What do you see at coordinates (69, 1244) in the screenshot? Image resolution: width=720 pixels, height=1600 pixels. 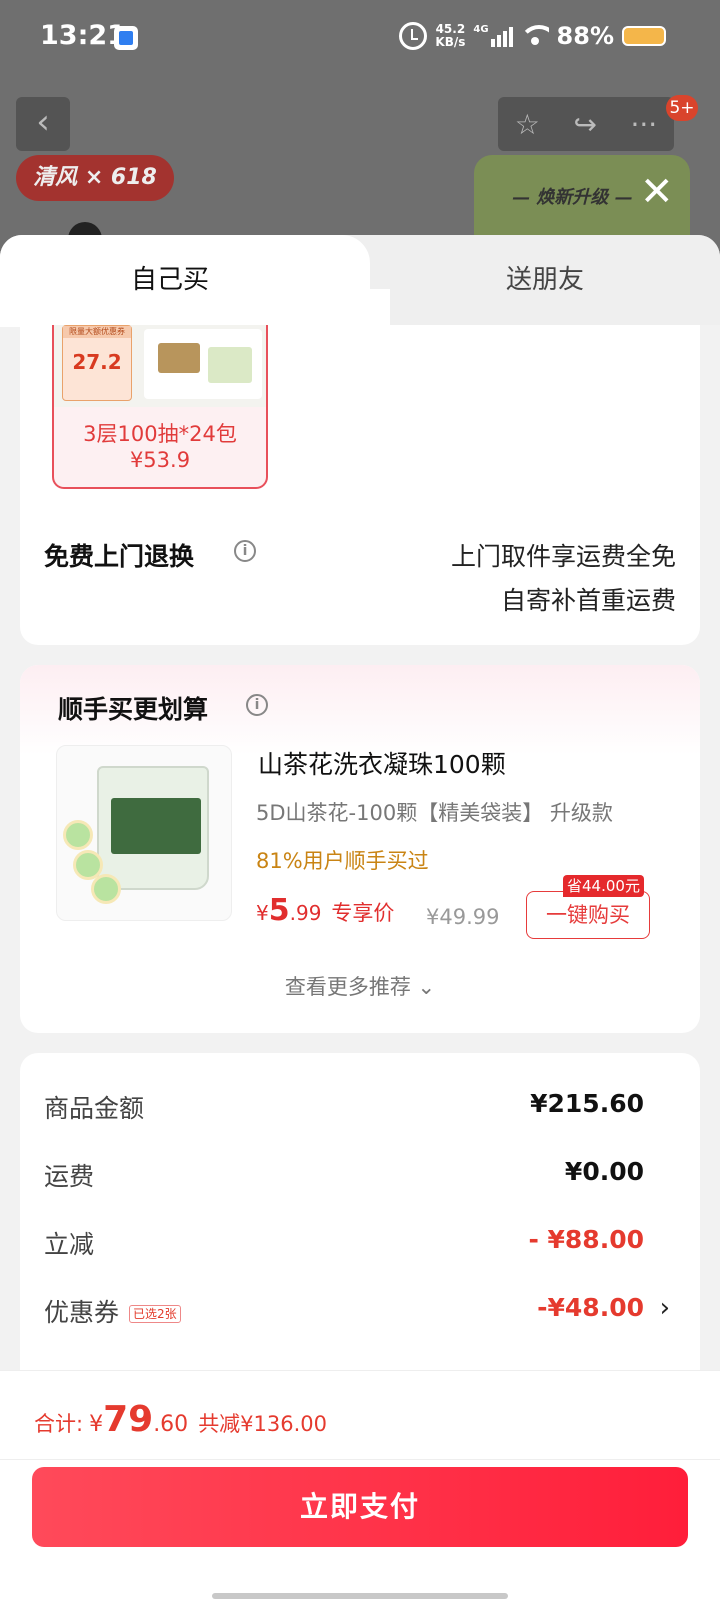 I see `summary-label: 立减` at bounding box center [69, 1244].